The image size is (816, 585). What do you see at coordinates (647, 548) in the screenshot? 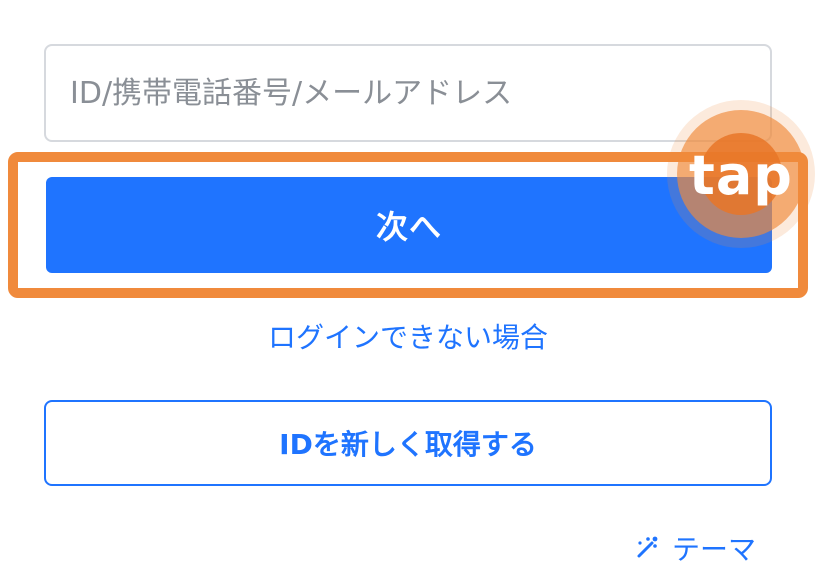
I see `sparkle-wand-icon` at bounding box center [647, 548].